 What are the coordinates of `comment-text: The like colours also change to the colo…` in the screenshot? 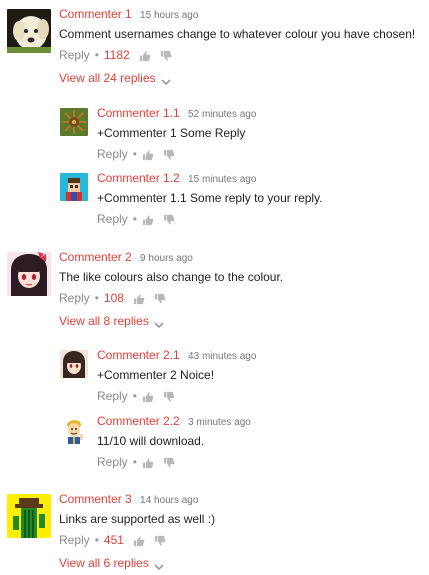 It's located at (171, 277).